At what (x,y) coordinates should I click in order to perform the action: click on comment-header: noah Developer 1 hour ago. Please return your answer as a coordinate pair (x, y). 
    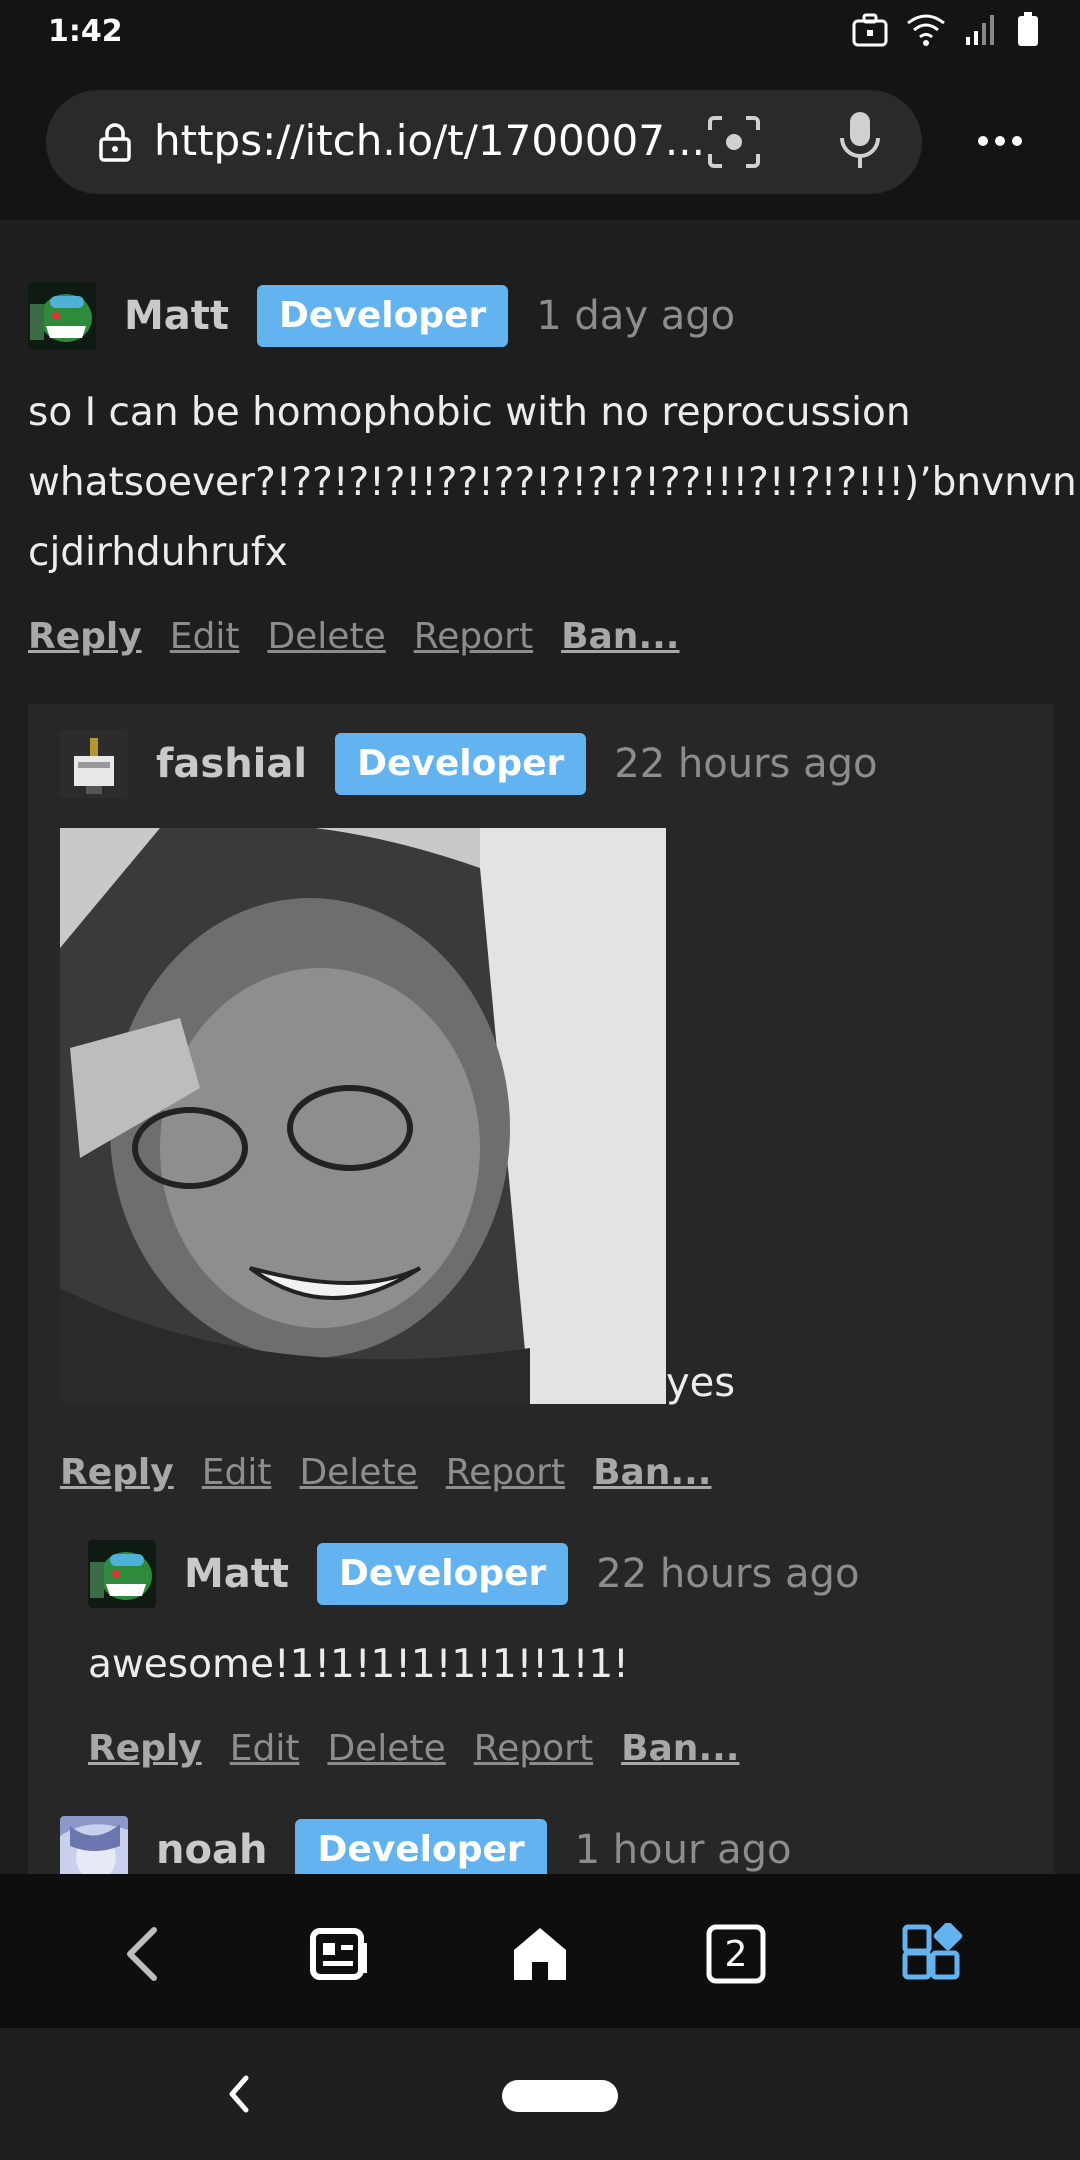
    Looking at the image, I should click on (426, 1844).